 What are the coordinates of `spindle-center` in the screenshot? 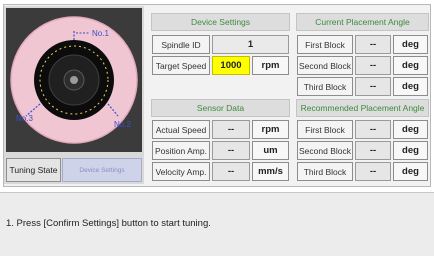 It's located at (74, 80).